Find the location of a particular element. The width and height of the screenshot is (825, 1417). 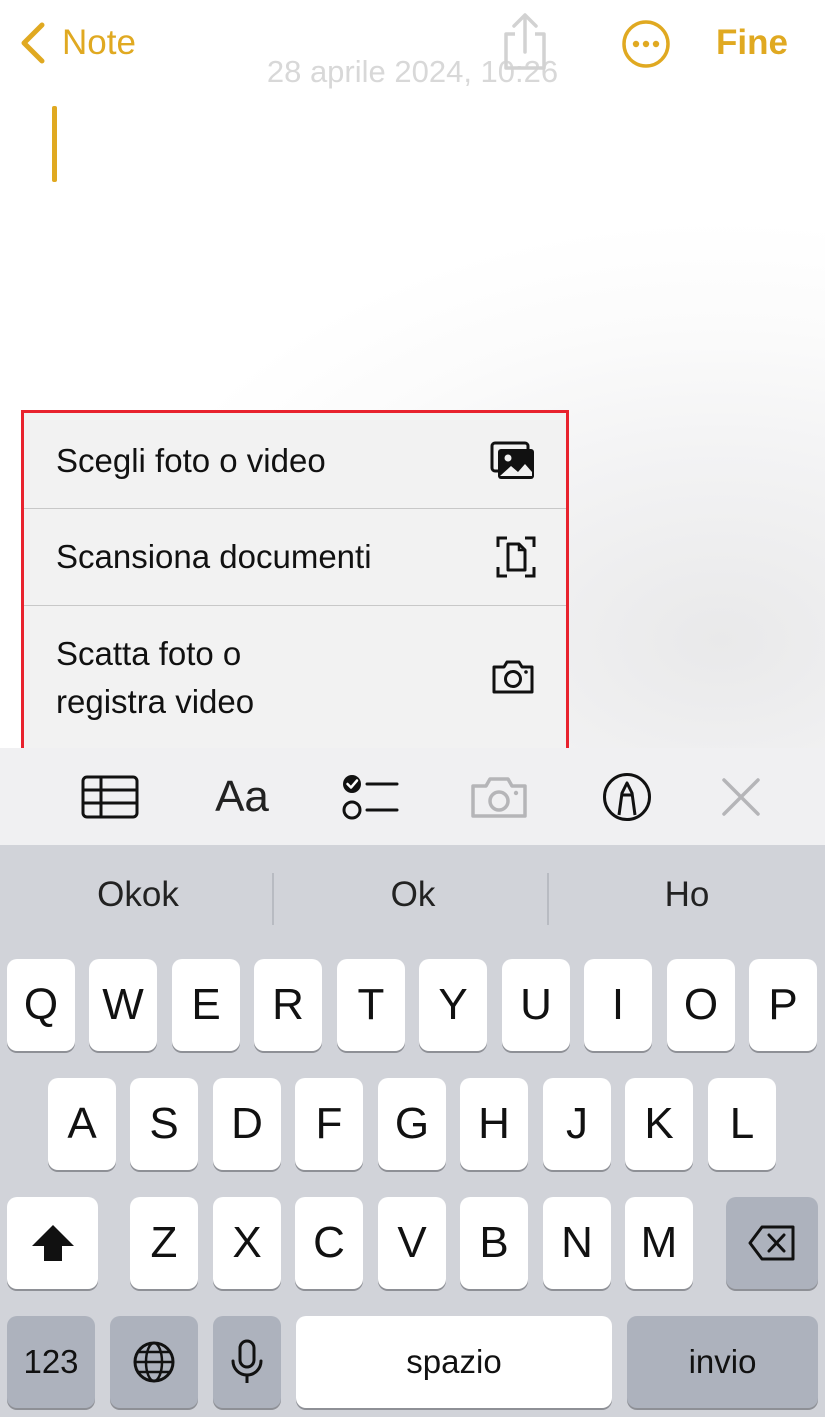

menu-item-choose-photo: Scegli foto o video is located at coordinates (295, 461).